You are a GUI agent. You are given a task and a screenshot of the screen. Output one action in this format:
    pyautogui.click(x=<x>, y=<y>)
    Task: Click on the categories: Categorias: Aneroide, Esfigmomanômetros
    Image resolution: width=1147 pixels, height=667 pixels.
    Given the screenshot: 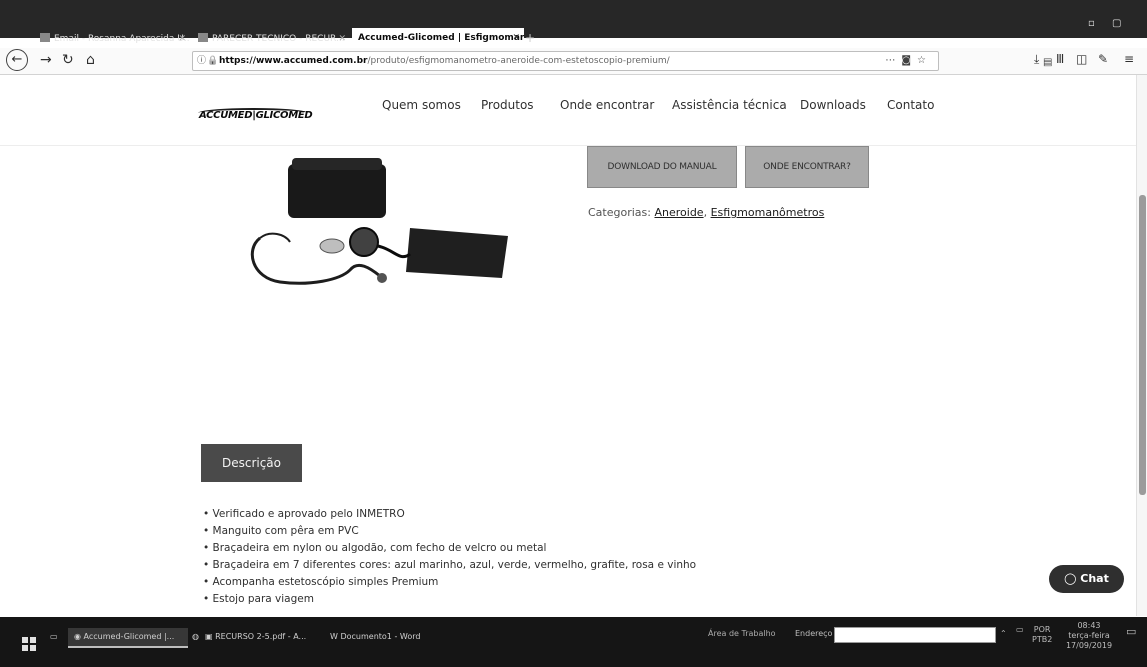 What is the action you would take?
    pyautogui.click(x=706, y=212)
    